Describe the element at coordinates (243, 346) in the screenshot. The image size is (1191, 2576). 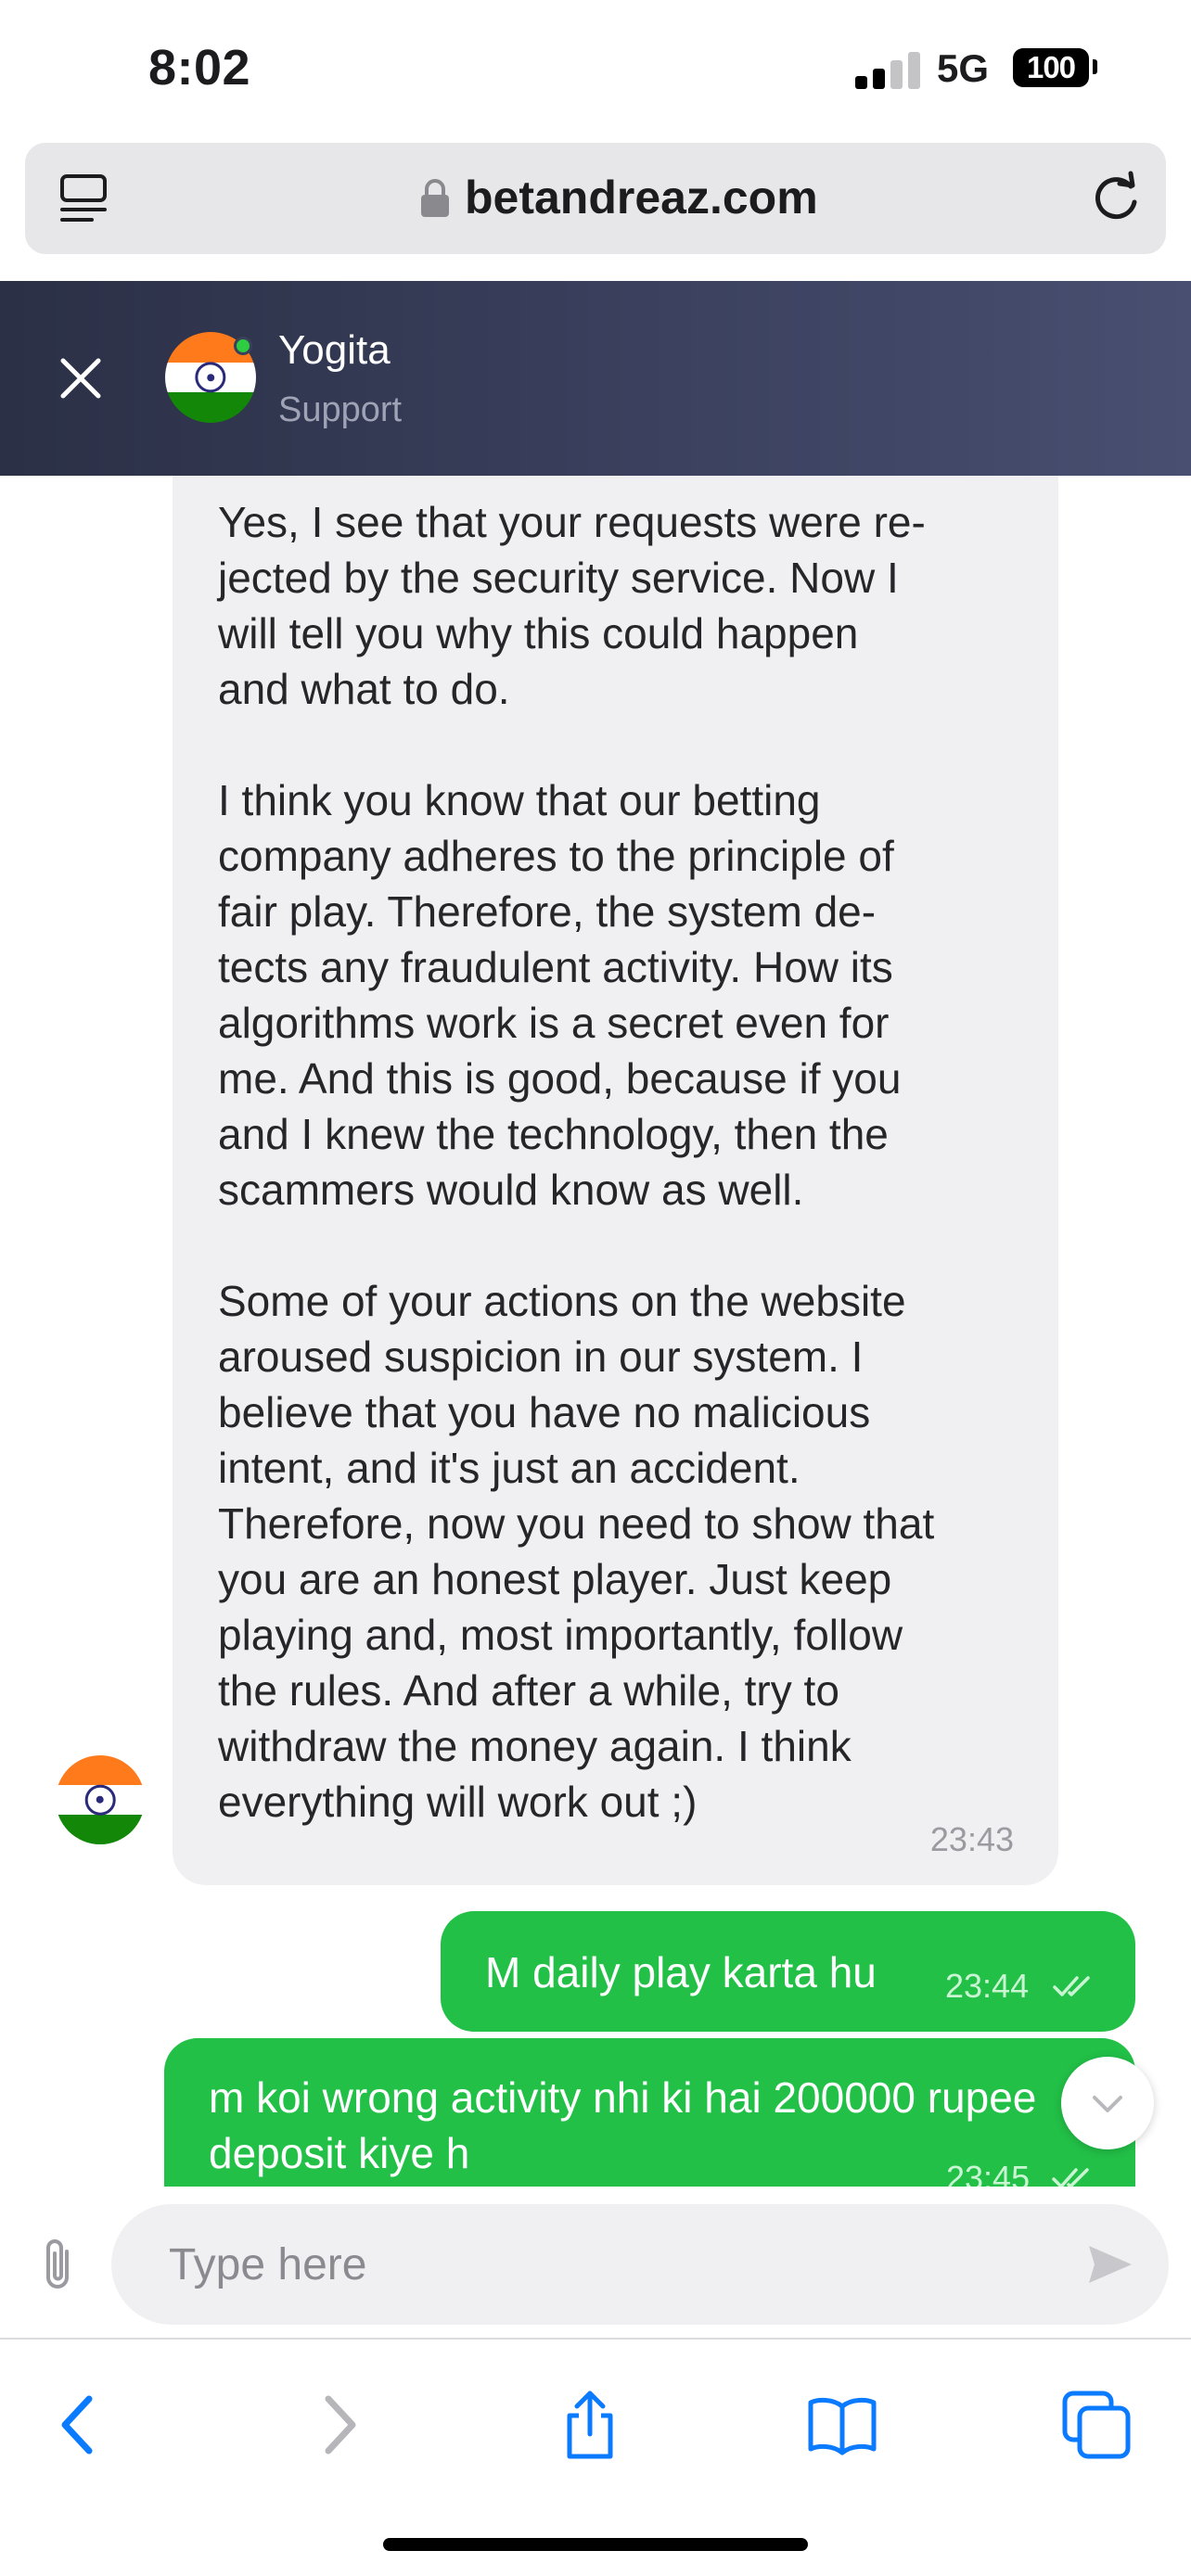
I see `online-status-icon` at that location.